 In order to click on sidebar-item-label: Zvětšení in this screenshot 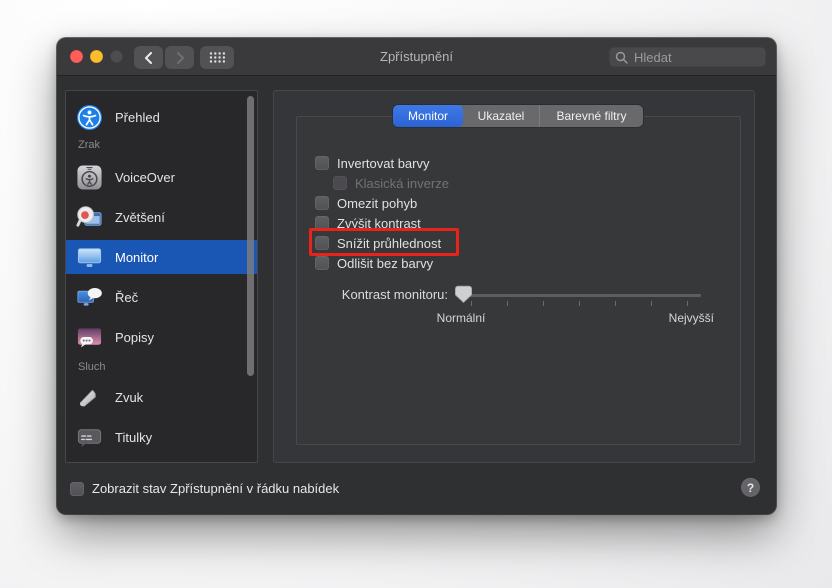, I will do `click(140, 217)`.